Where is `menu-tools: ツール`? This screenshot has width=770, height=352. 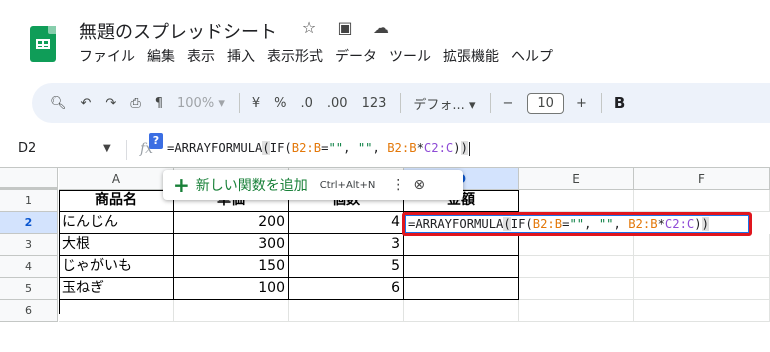 menu-tools: ツール is located at coordinates (410, 56).